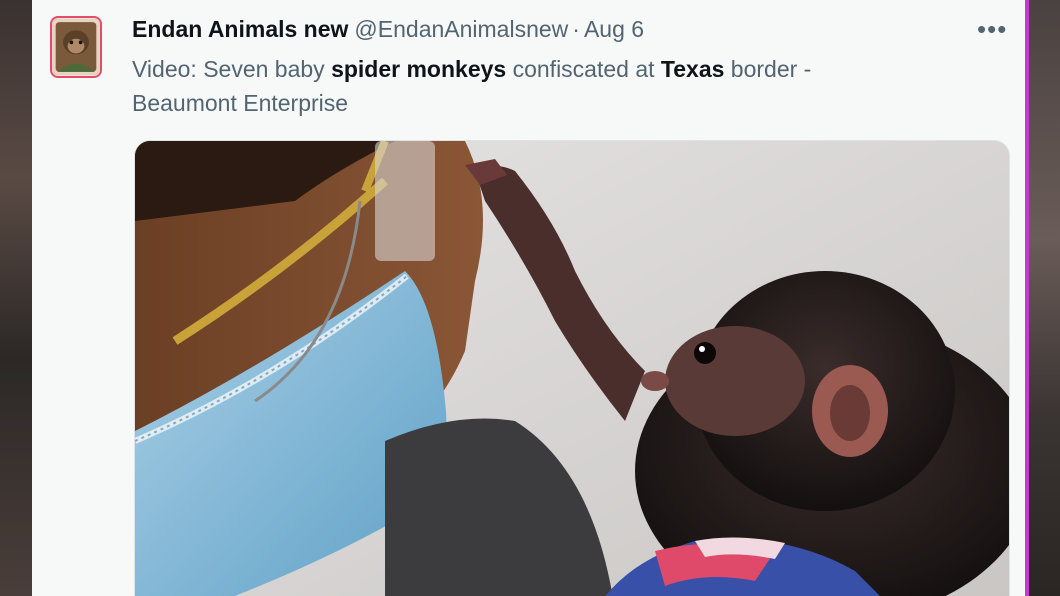 This screenshot has height=596, width=1060. Describe the element at coordinates (1027, 298) in the screenshot. I see `accent-border` at that location.